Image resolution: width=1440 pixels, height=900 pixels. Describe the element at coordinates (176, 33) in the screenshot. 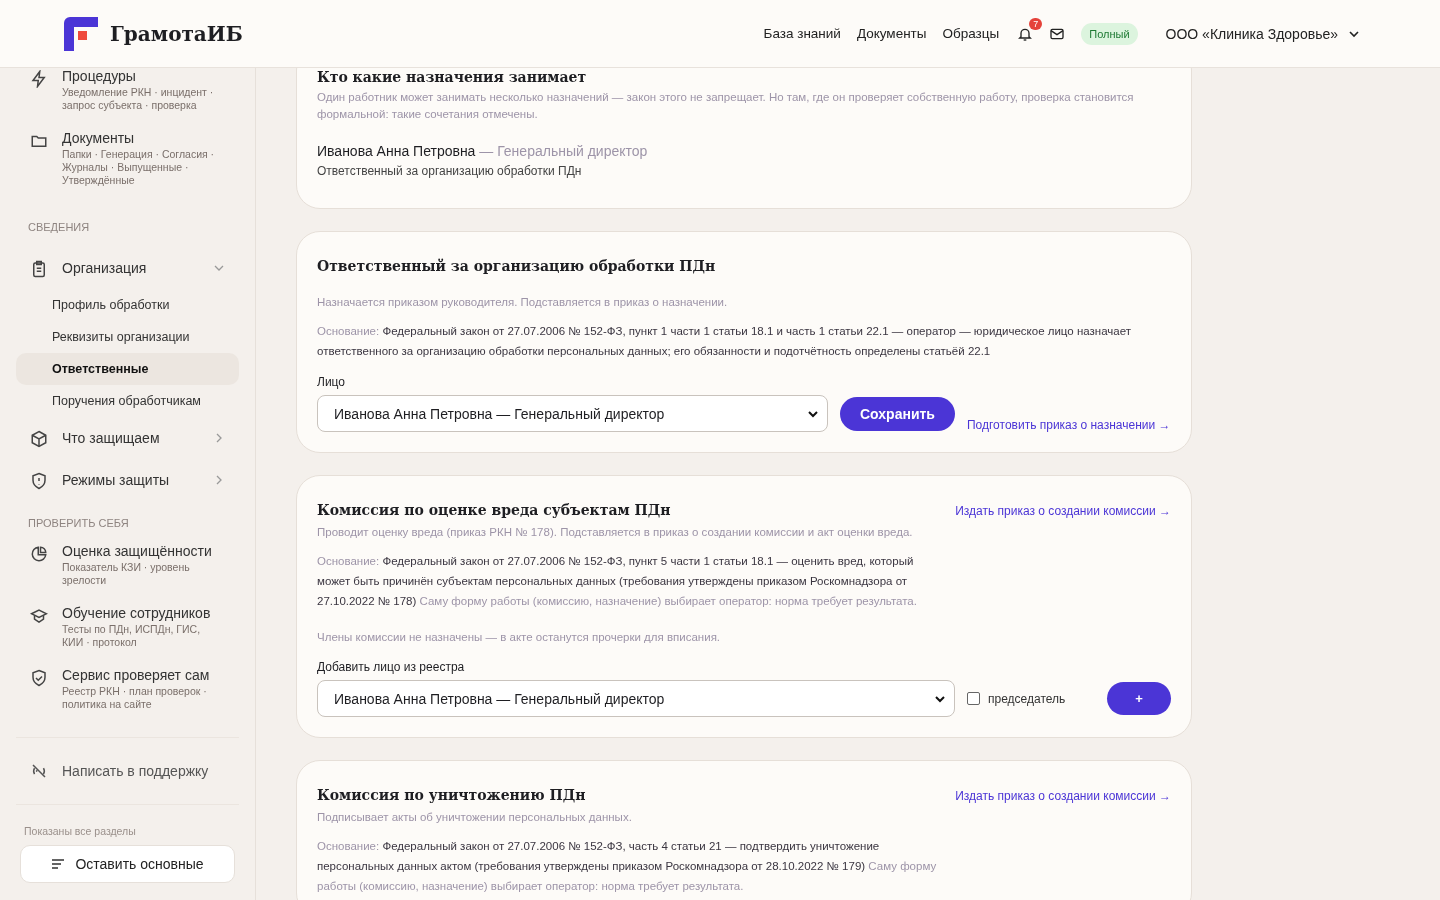

I see `logo-text: ГрамотаИБ` at that location.